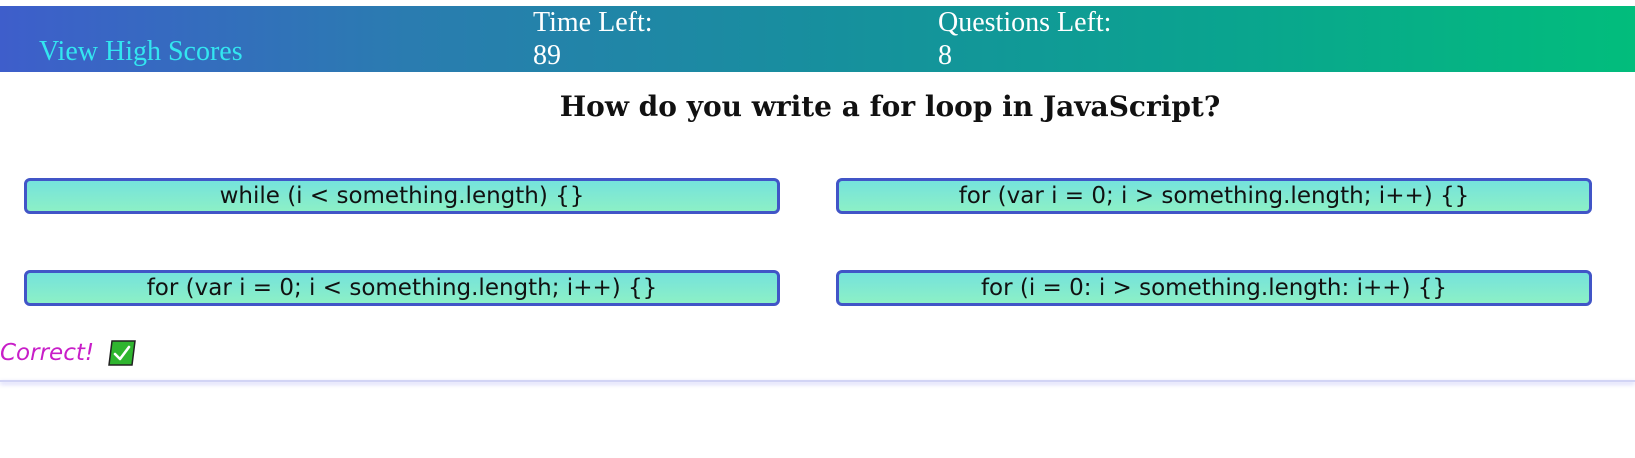 Image resolution: width=1635 pixels, height=458 pixels. I want to click on questions-left-stat: Questions Left: 8, so click(1024, 39).